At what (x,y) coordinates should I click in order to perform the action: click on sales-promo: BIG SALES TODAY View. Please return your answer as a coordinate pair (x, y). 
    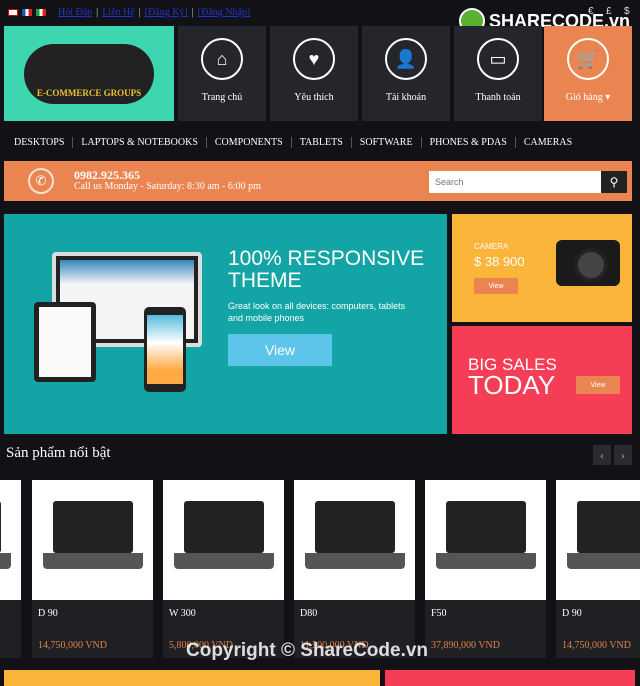
    Looking at the image, I should click on (542, 380).